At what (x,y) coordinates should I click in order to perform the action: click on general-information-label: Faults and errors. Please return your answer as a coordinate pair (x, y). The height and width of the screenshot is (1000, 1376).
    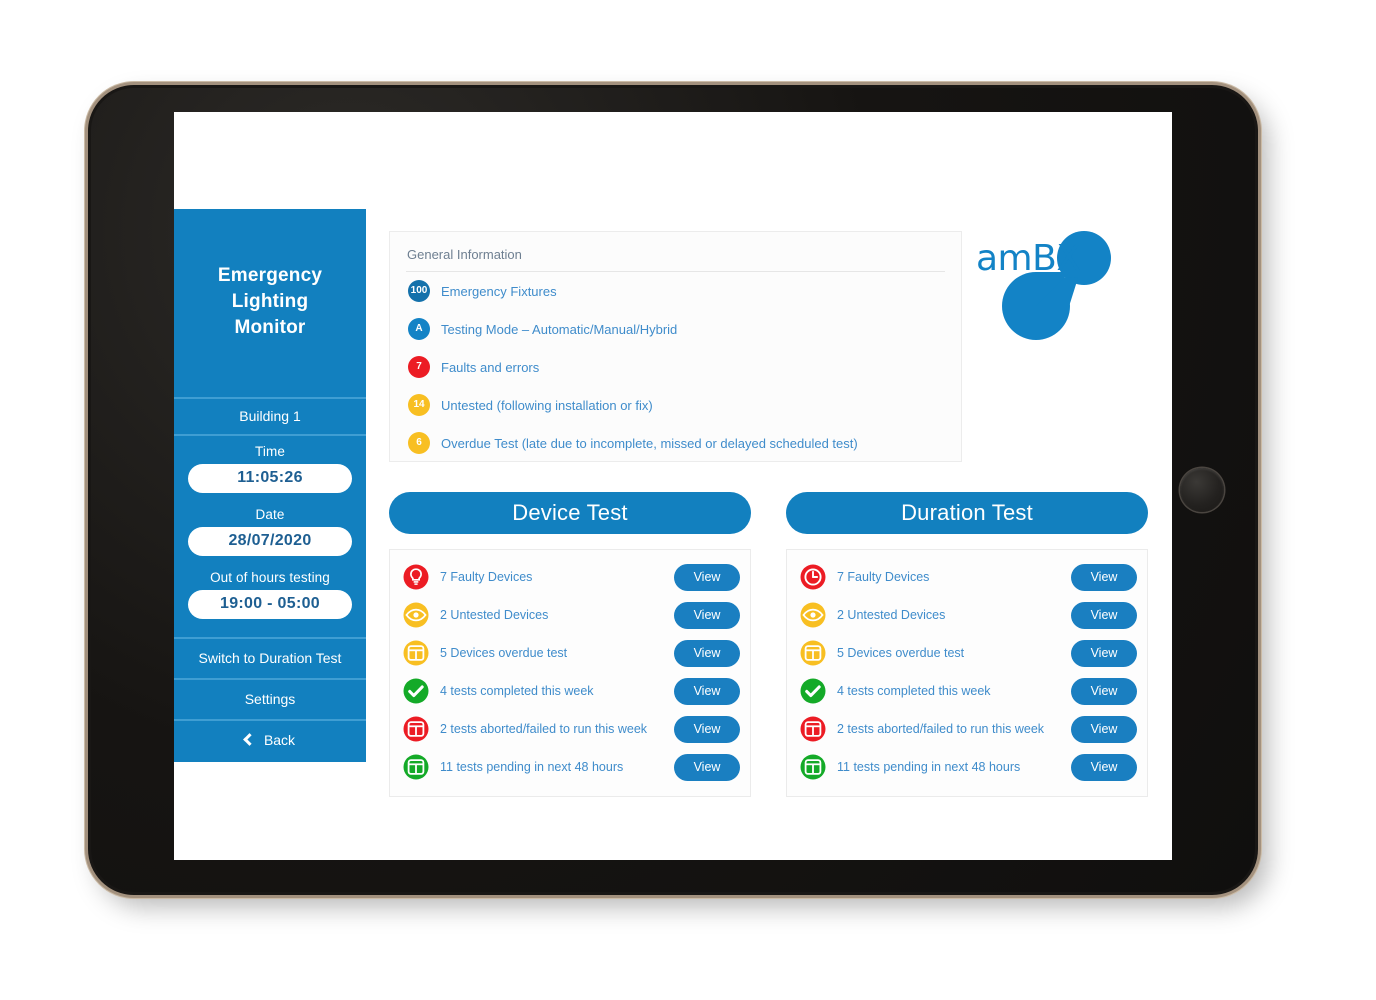
    Looking at the image, I should click on (490, 367).